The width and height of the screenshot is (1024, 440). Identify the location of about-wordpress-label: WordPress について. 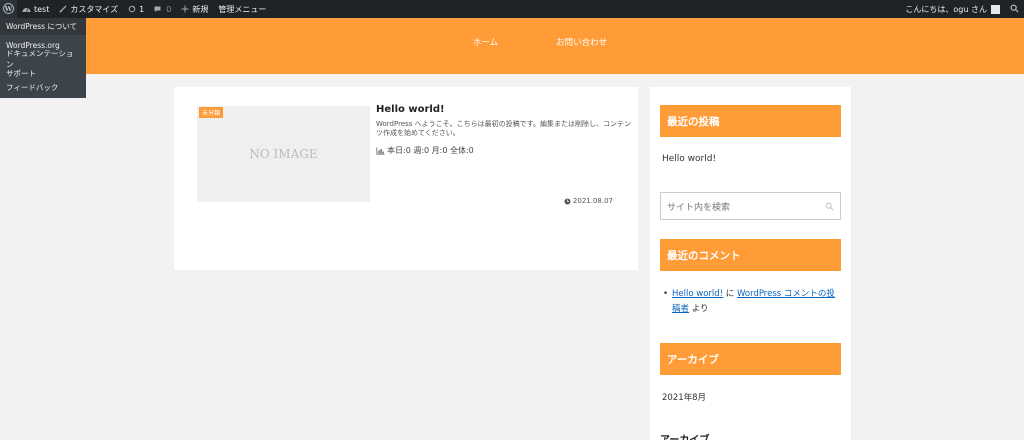
(42, 26).